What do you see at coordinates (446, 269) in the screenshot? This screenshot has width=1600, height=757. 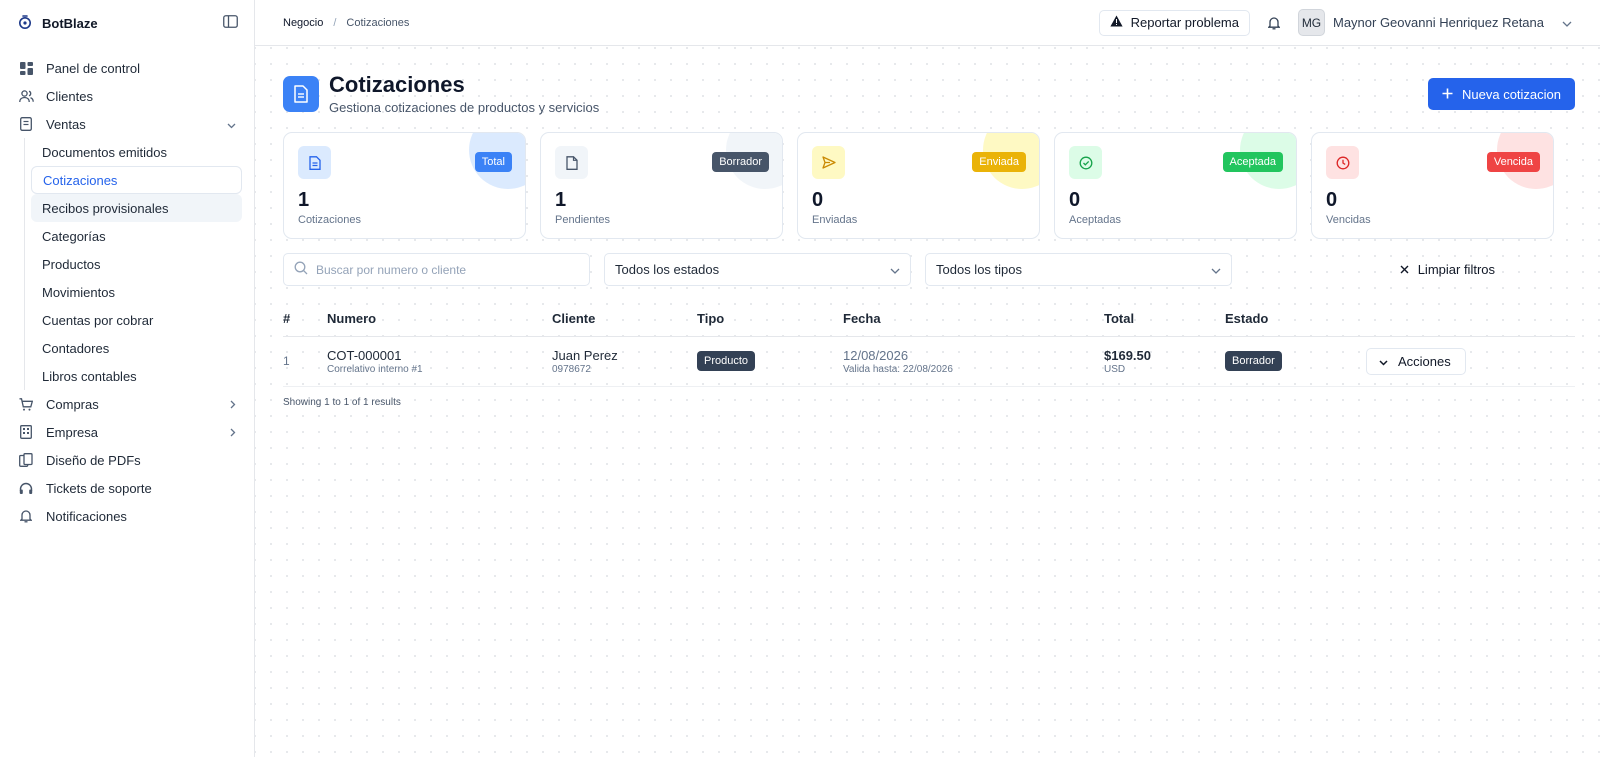 I see `search-input` at bounding box center [446, 269].